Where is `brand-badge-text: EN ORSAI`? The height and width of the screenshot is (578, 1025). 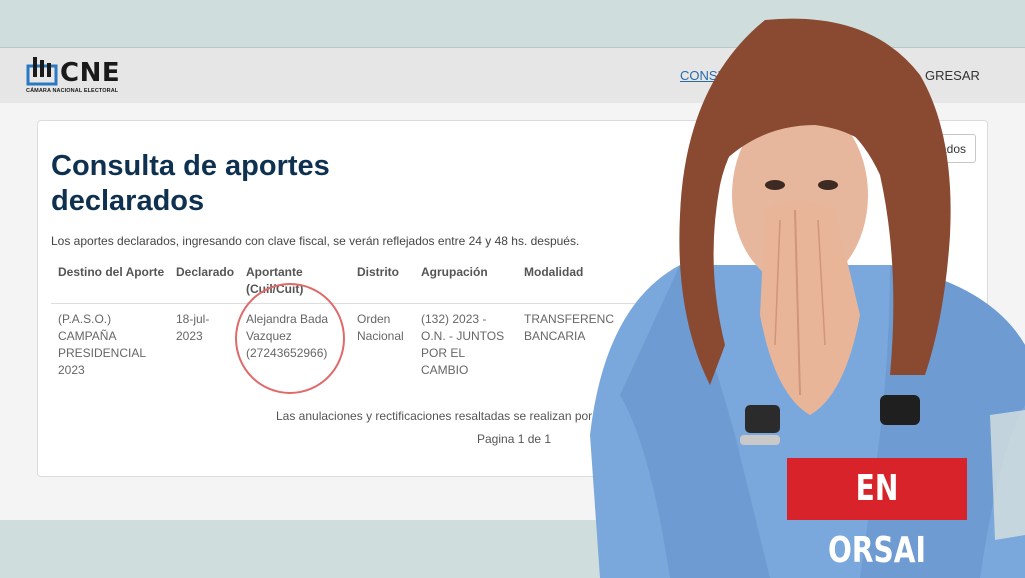
brand-badge-text: EN ORSAI is located at coordinates (877, 514).